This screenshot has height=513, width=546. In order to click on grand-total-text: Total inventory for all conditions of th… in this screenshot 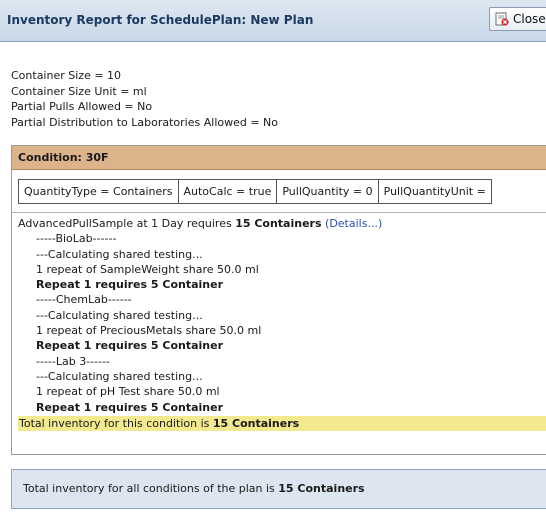, I will do `click(151, 488)`.